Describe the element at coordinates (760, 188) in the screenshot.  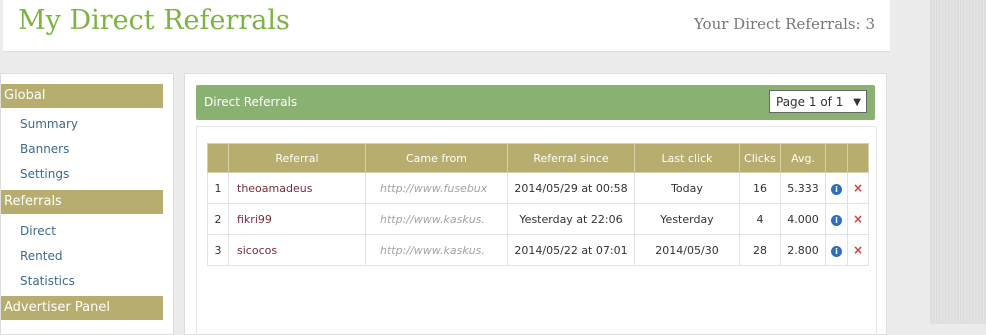
I see `clicks: 16` at that location.